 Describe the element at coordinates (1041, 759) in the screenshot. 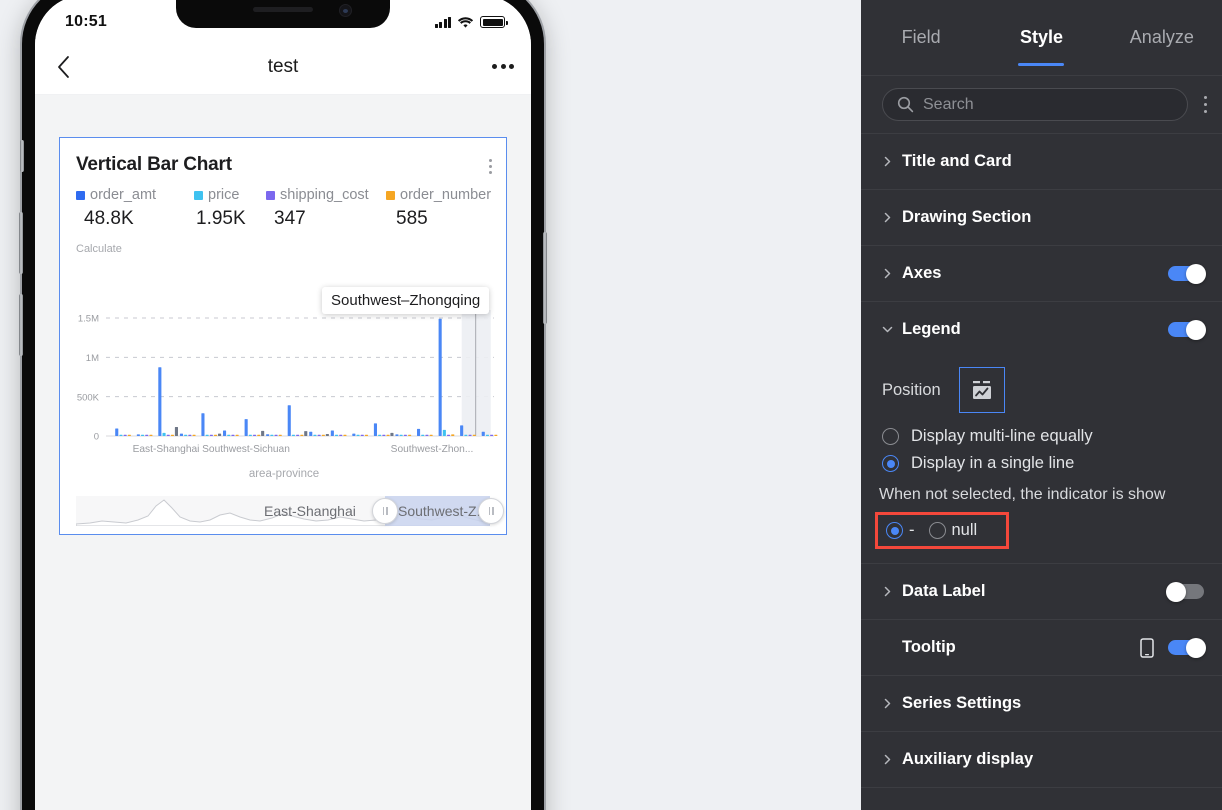

I see `section-header-auxiliary-display: Auxiliary display` at that location.